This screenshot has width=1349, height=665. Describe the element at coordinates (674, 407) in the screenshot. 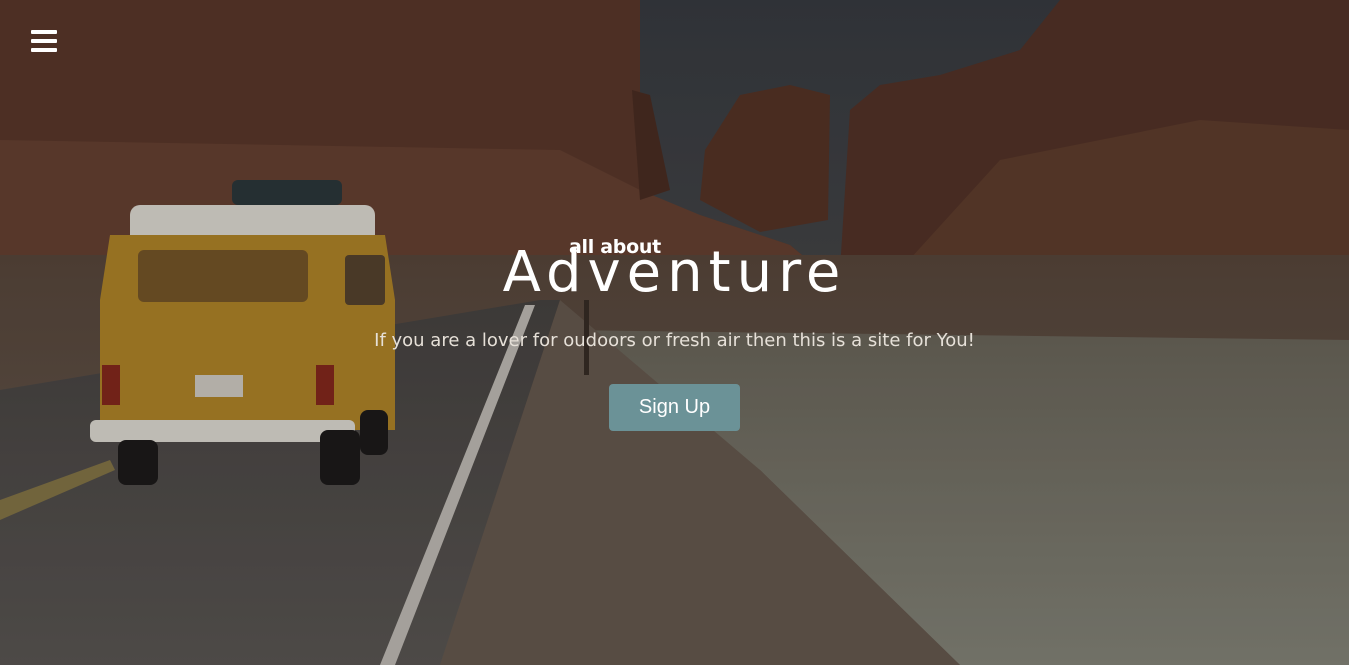

I see `sign-up-button: Sign Up` at that location.